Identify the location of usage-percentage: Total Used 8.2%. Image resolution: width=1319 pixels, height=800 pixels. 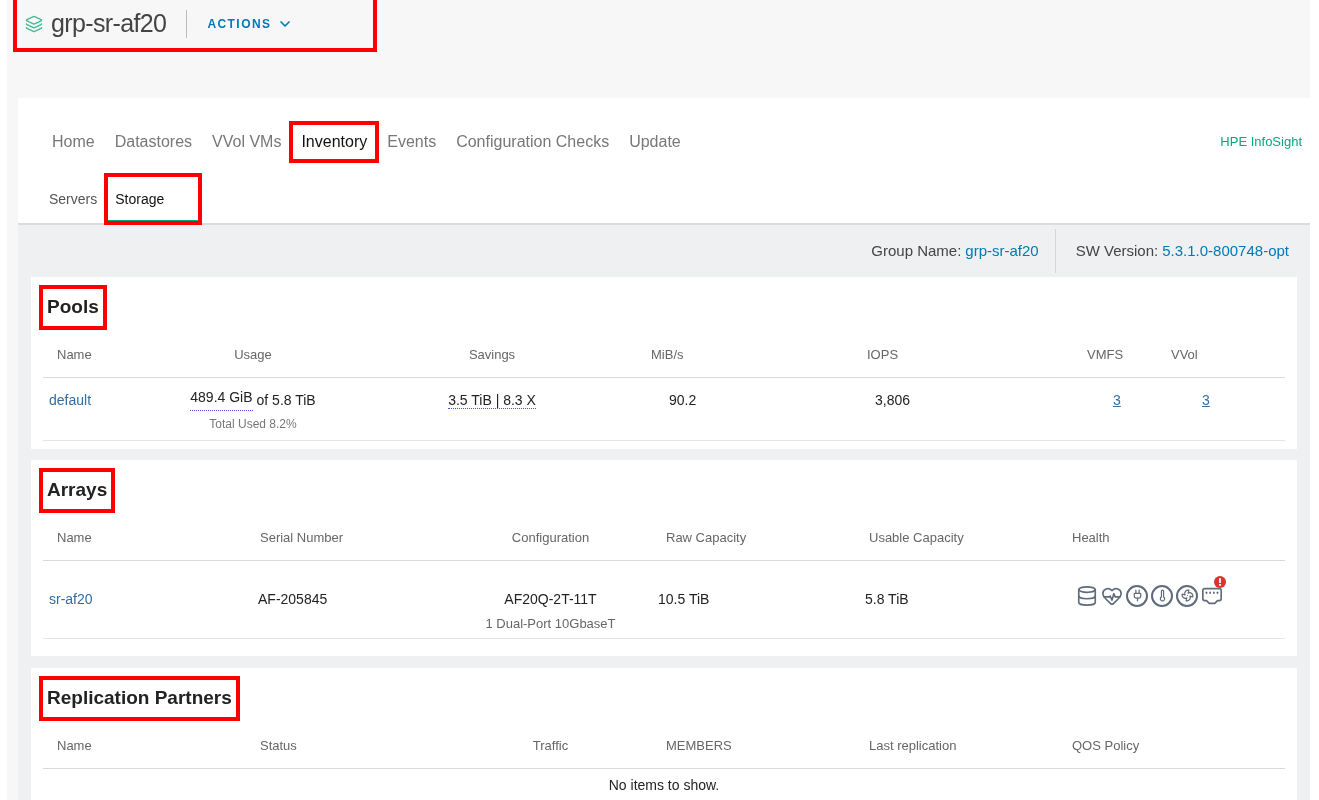
(253, 424).